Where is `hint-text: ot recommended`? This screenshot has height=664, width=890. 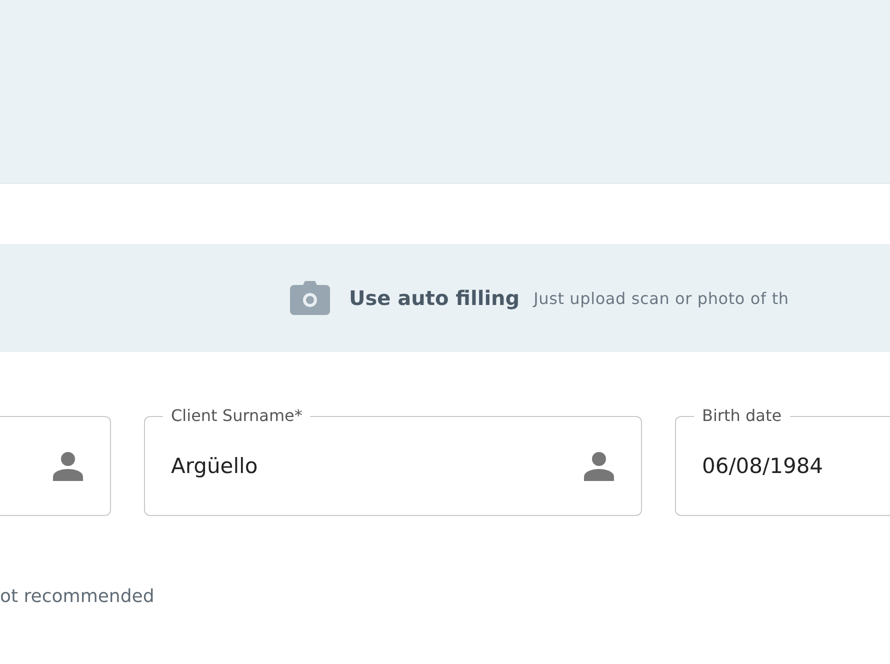
hint-text: ot recommended is located at coordinates (78, 596).